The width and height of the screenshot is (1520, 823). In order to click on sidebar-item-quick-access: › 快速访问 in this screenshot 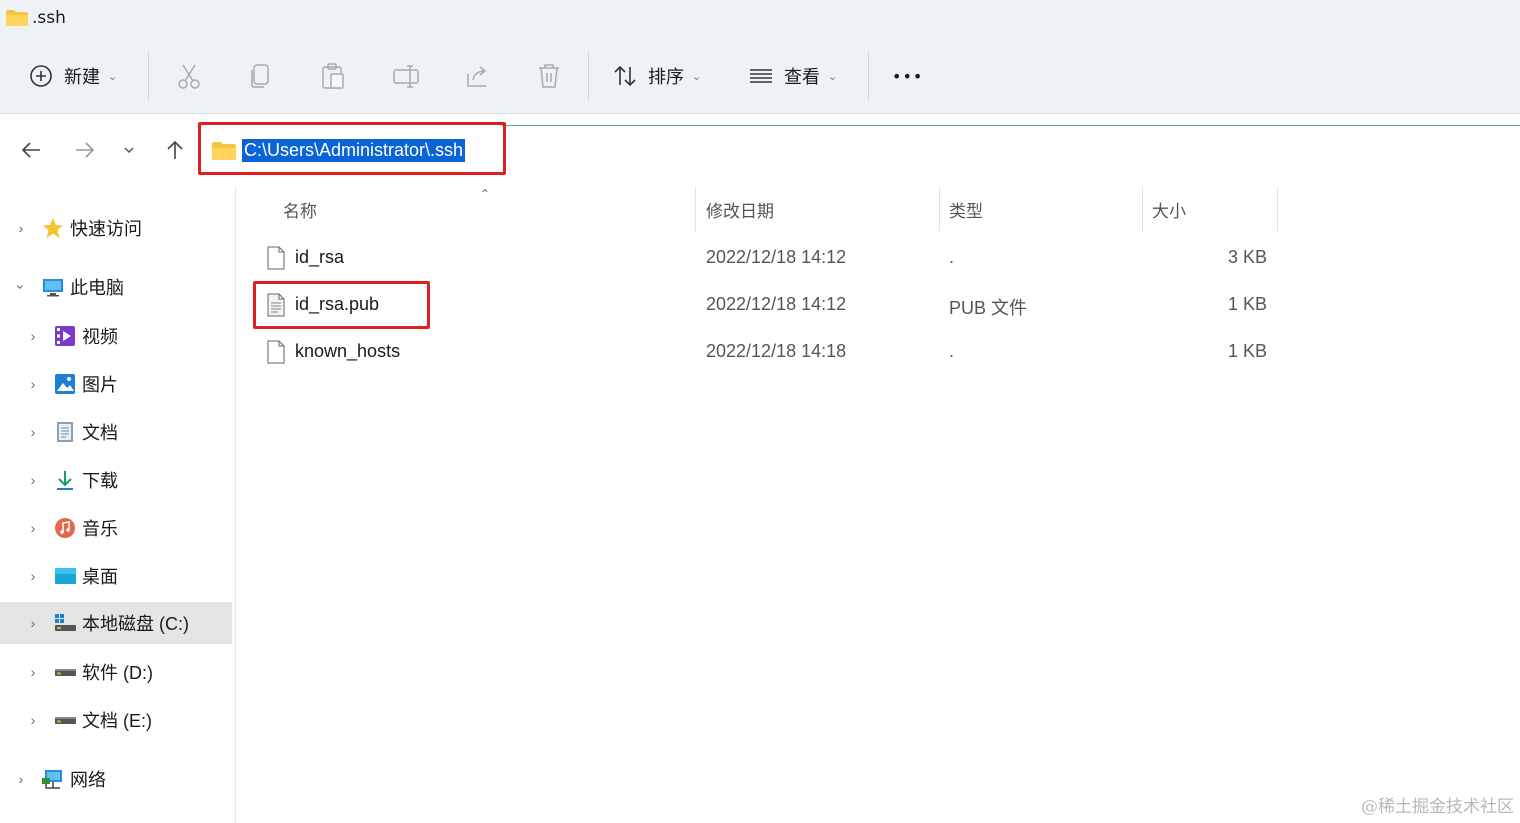, I will do `click(116, 228)`.